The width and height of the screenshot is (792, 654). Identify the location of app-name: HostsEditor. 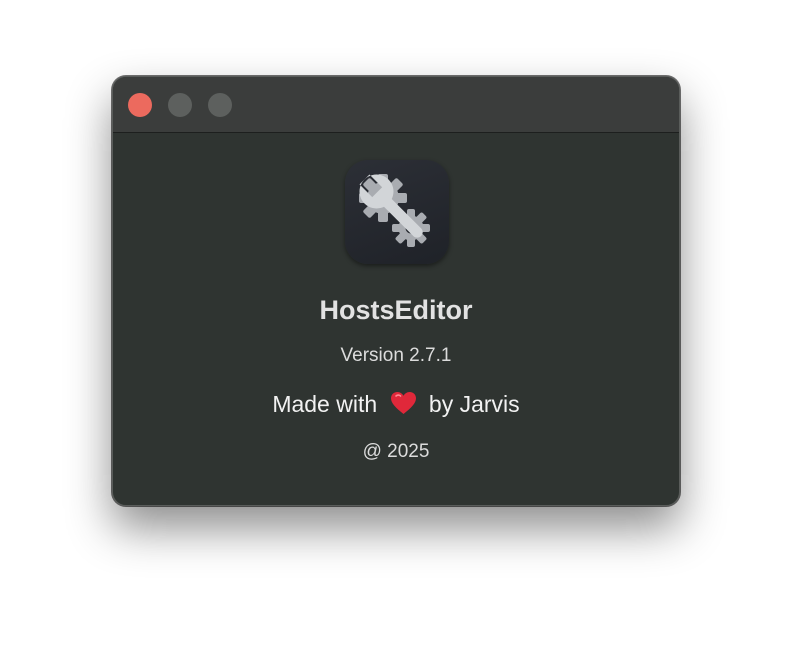
(396, 310).